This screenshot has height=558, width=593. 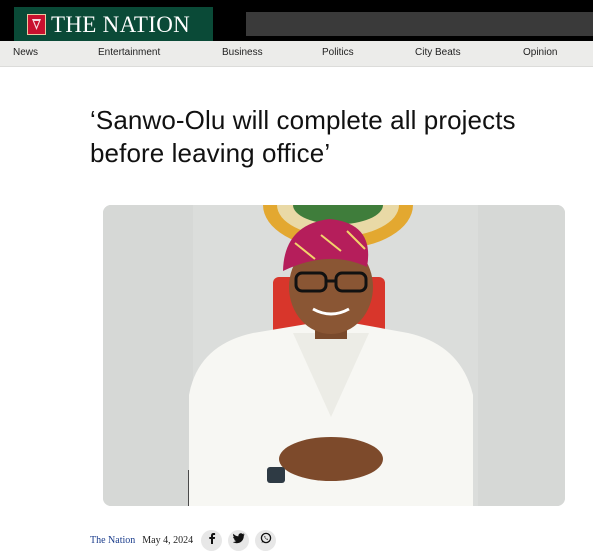 I want to click on facebook-share-button, so click(x=212, y=540).